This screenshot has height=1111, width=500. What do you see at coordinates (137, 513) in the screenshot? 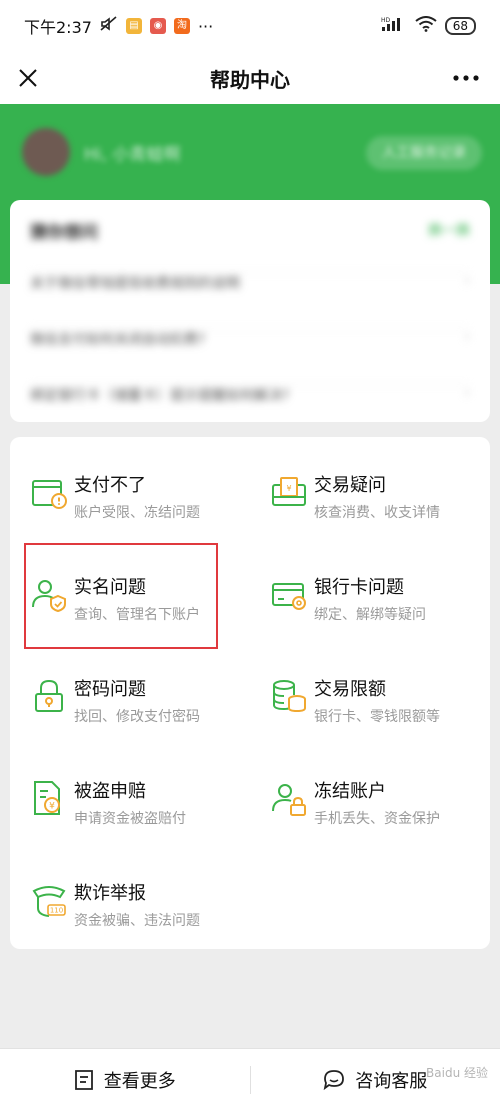
I see `category-subtitle: 账户受限、冻结问题` at bounding box center [137, 513].